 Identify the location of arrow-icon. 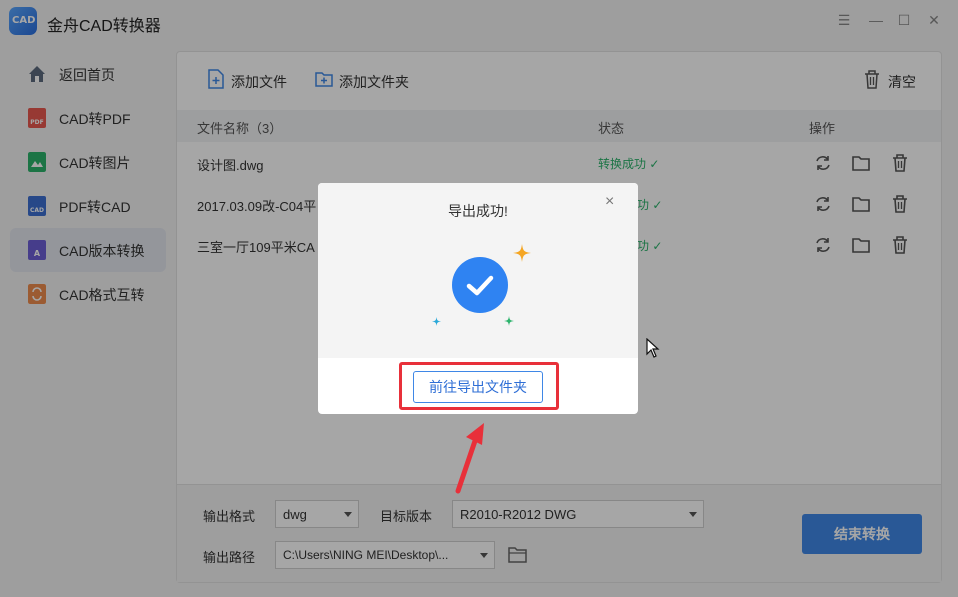
(469, 458).